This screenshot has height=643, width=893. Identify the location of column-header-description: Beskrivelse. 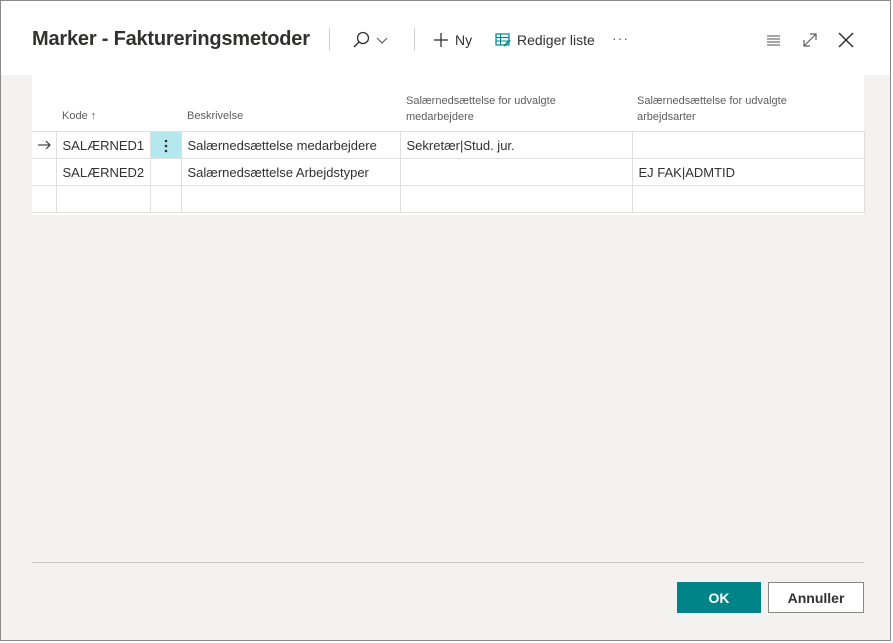
(215, 116).